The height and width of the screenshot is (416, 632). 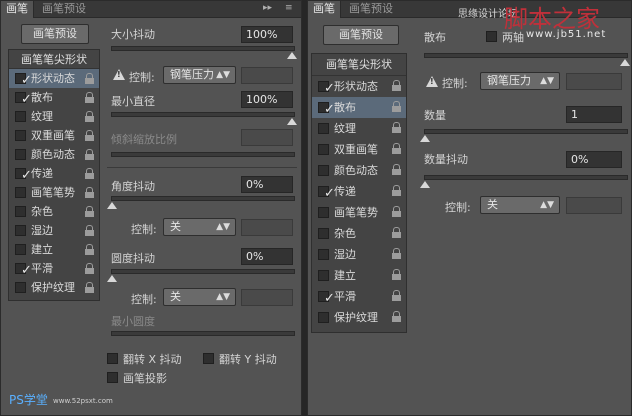 What do you see at coordinates (203, 48) in the screenshot?
I see `size-jitter-slider` at bounding box center [203, 48].